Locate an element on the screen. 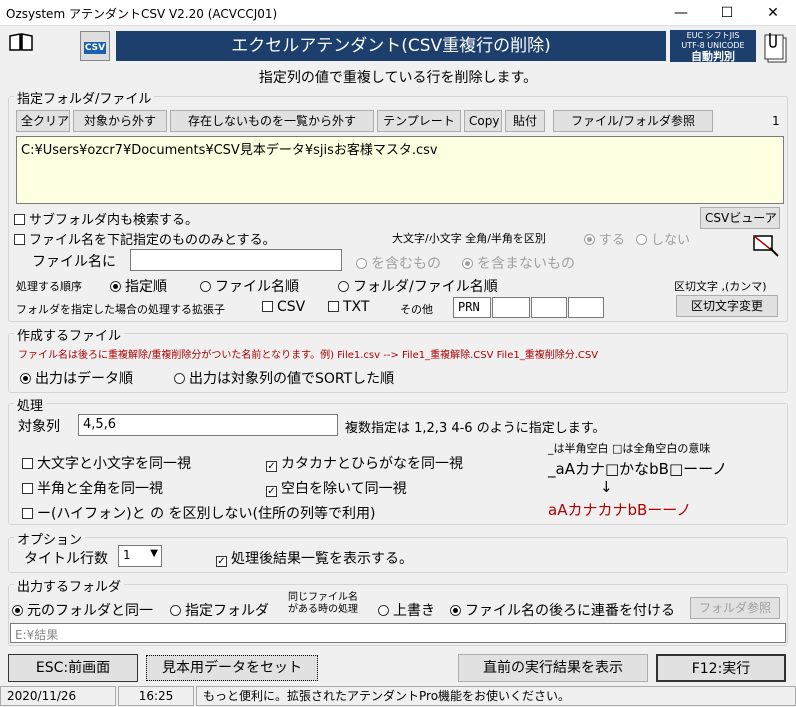 This screenshot has height=707, width=796. hyphen-checkbox: ー(ハイフォン)と の を区別しない(住所の列等で利用) is located at coordinates (198, 513).